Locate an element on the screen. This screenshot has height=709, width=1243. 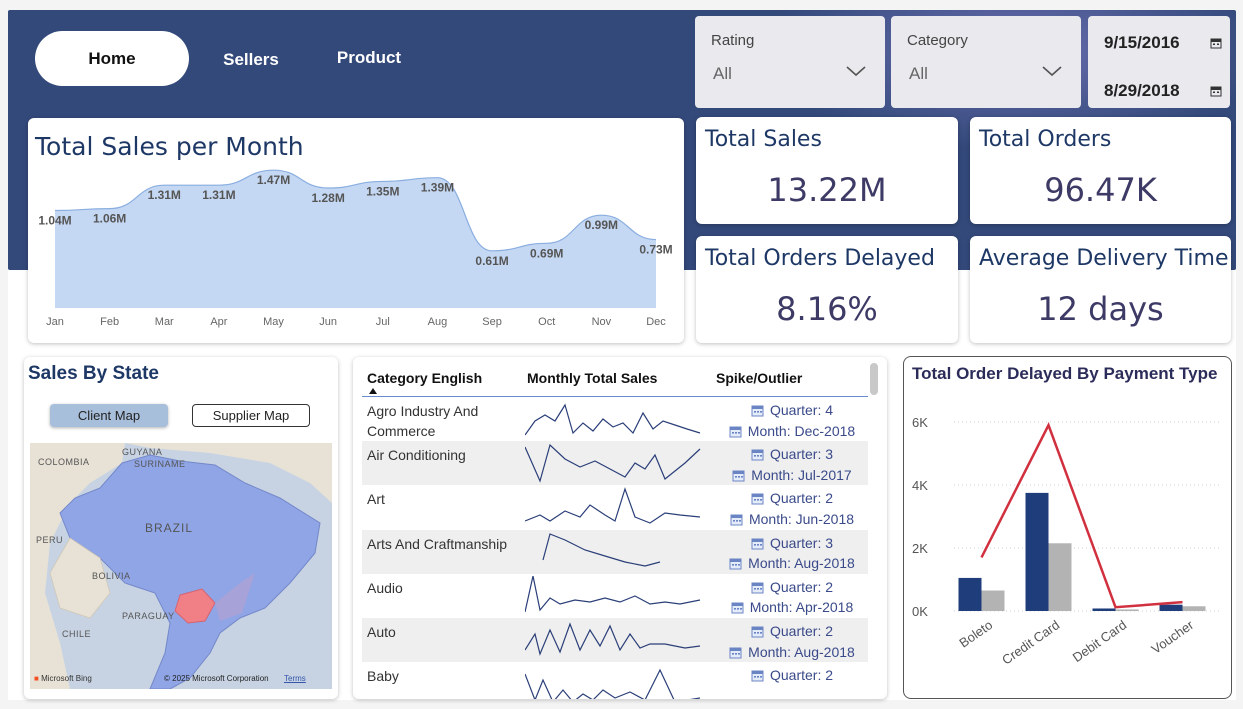
x-tick-label: Credit Card is located at coordinates (1030, 642).